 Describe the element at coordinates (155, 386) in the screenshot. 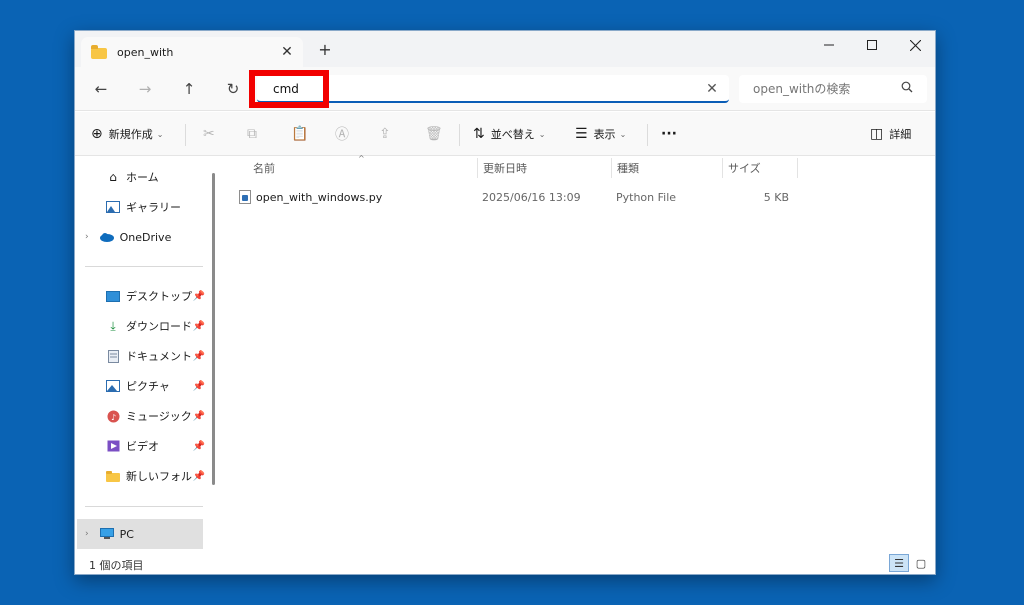

I see `sidebar-item-pictures: ピクチャ 📌` at that location.